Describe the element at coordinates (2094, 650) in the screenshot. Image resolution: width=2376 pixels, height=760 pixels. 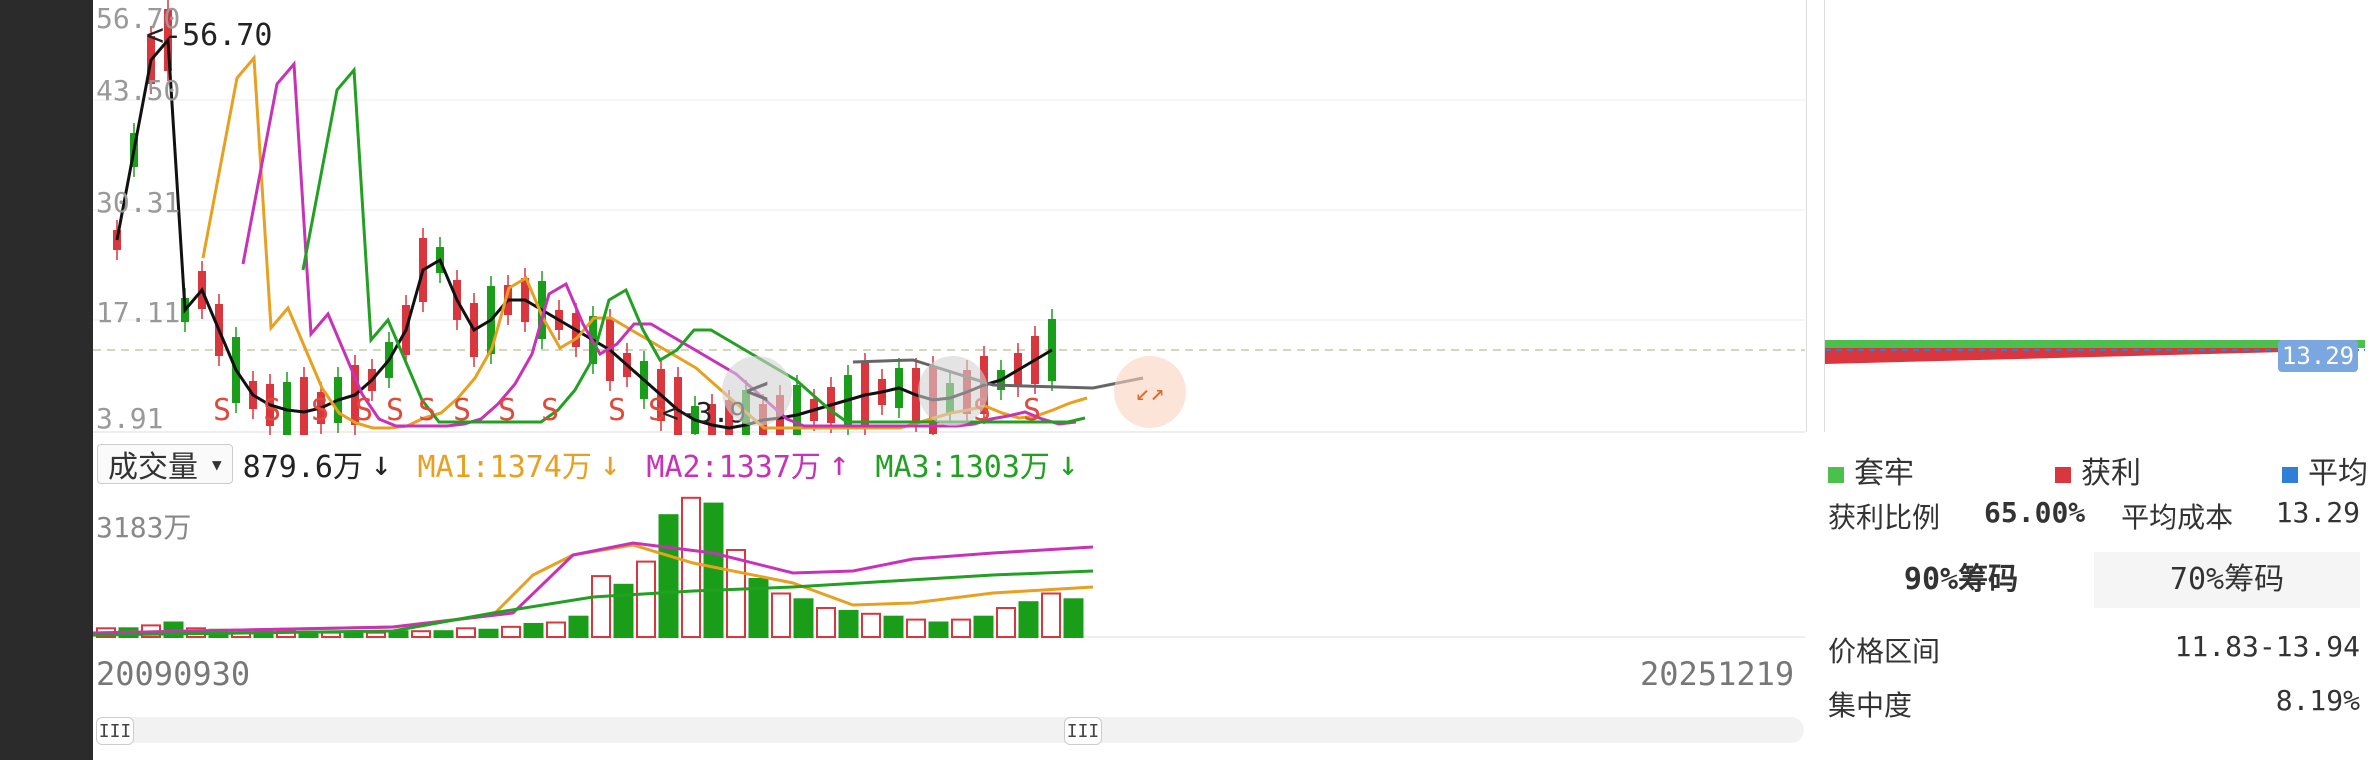
I see `chip-range-row: 价格区间 11.83-13.94` at that location.